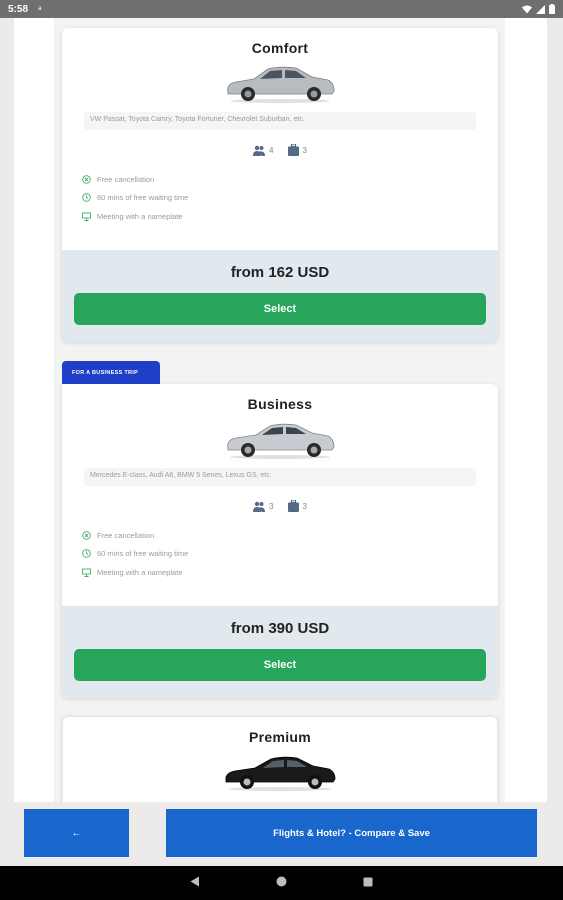 The height and width of the screenshot is (900, 563). Describe the element at coordinates (271, 506) in the screenshot. I see `passenger-count: 3` at that location.